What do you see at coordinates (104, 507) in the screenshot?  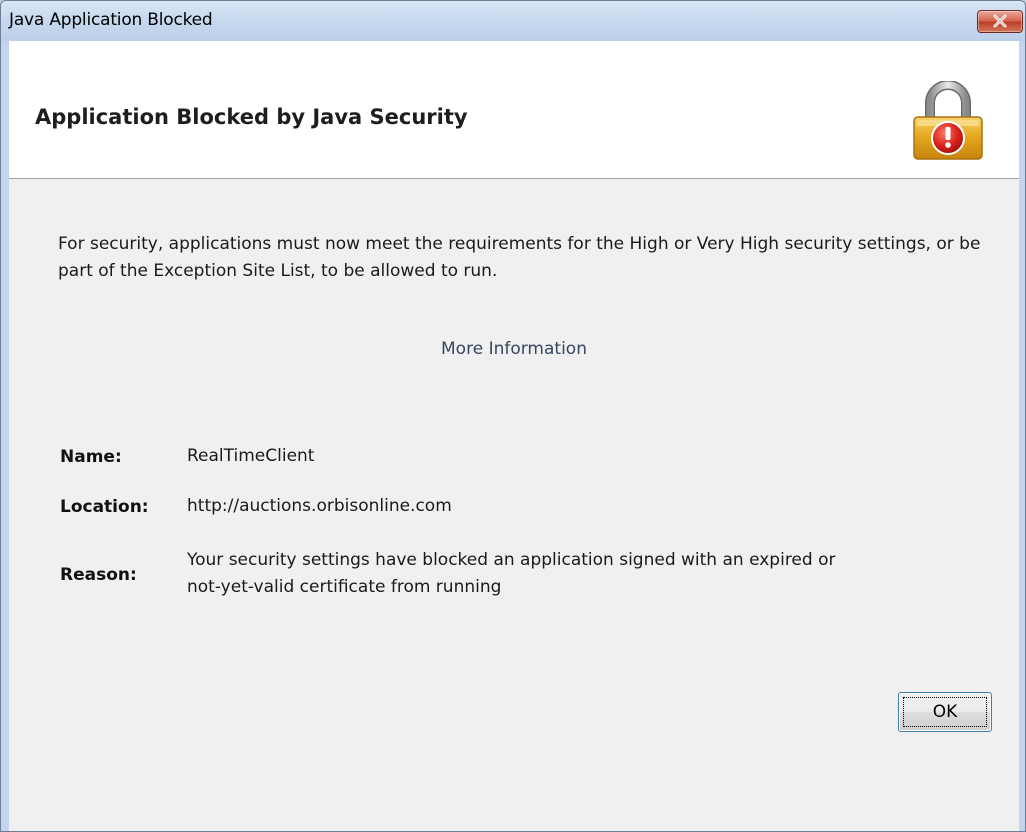 I see `location-label: Location:` at bounding box center [104, 507].